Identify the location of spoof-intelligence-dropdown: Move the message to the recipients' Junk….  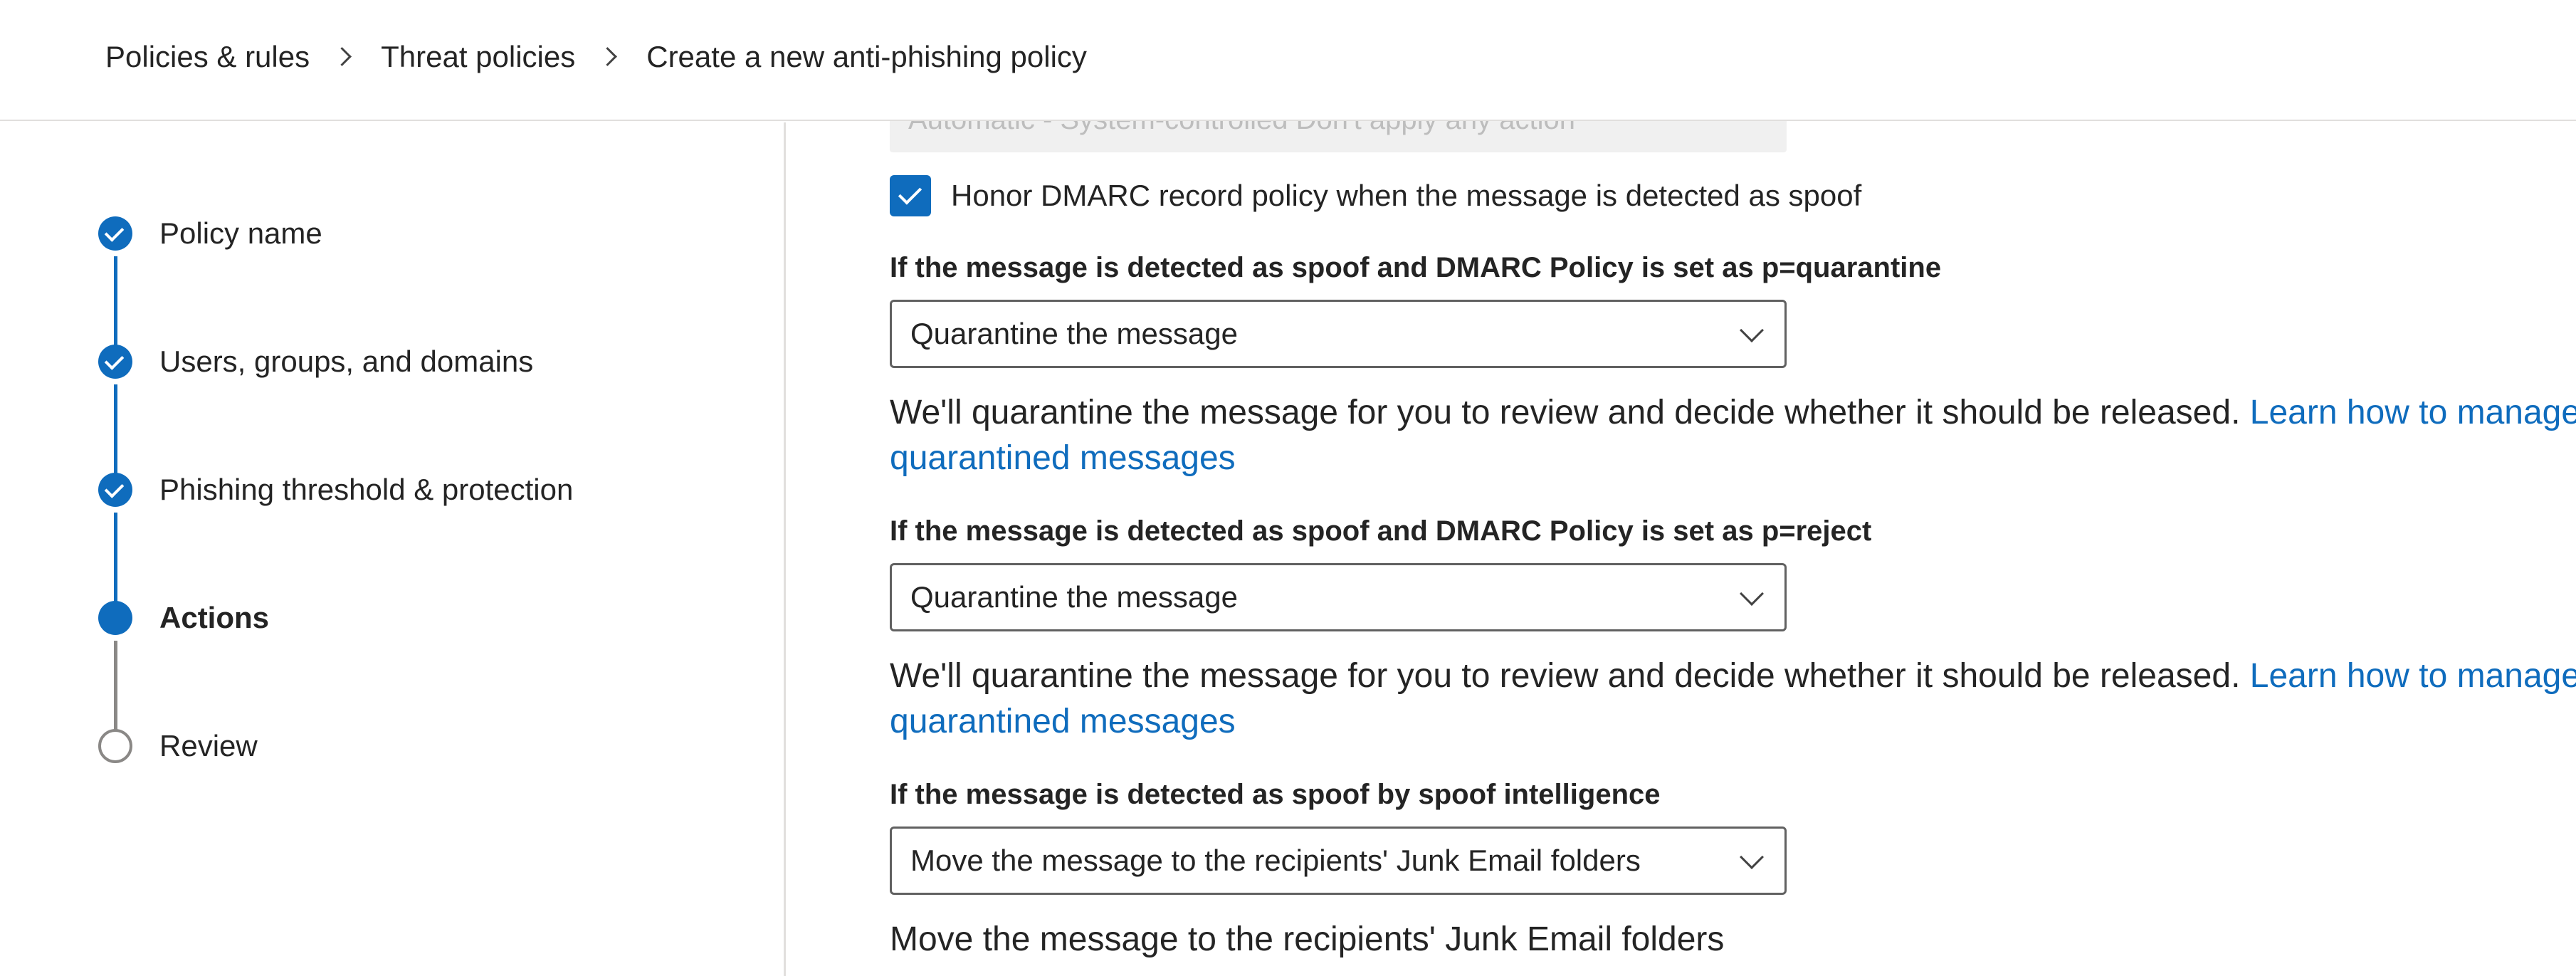
(1338, 861).